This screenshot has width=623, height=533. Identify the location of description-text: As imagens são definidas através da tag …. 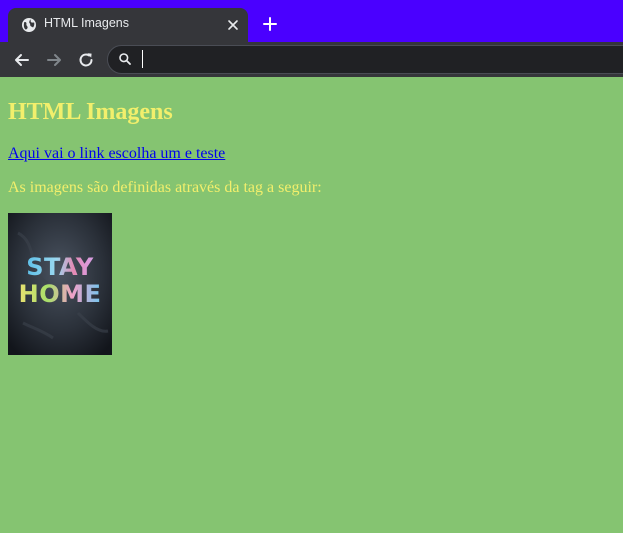
(165, 187).